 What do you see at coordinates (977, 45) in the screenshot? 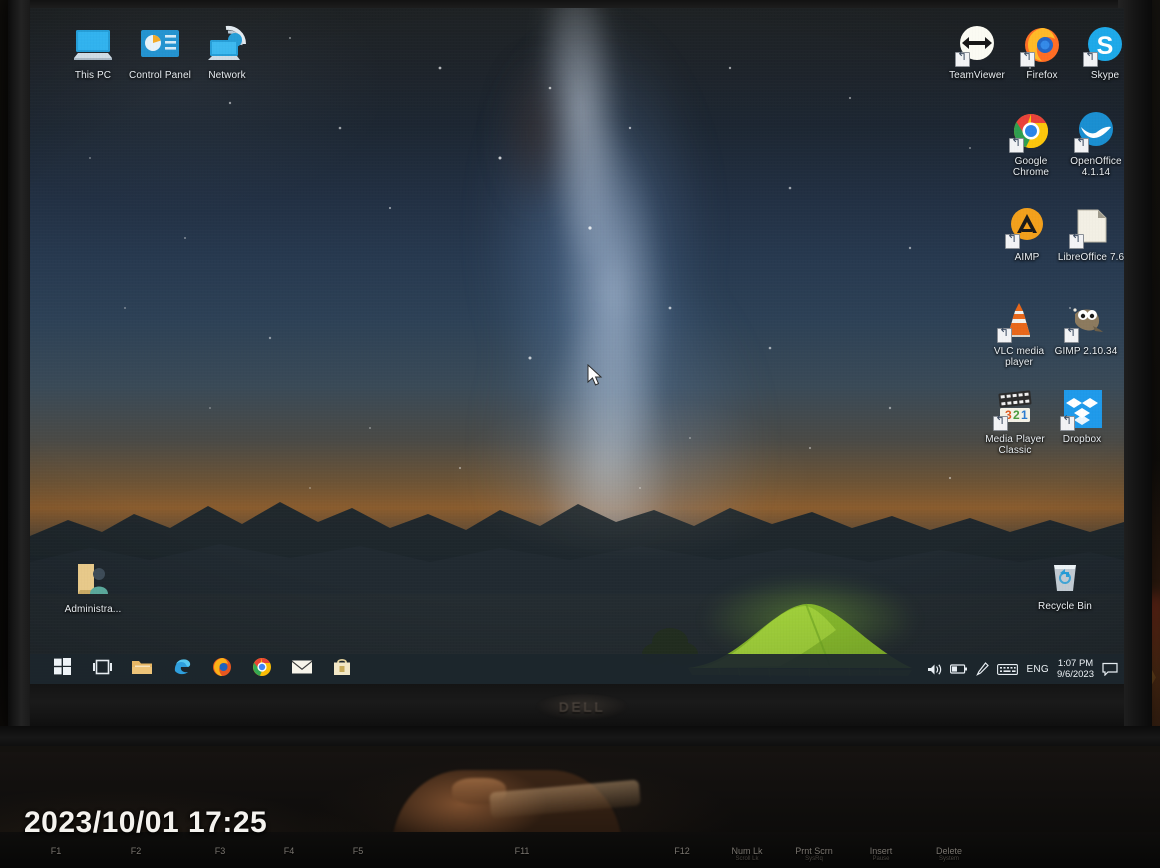
I see `teamviewer-icon` at bounding box center [977, 45].